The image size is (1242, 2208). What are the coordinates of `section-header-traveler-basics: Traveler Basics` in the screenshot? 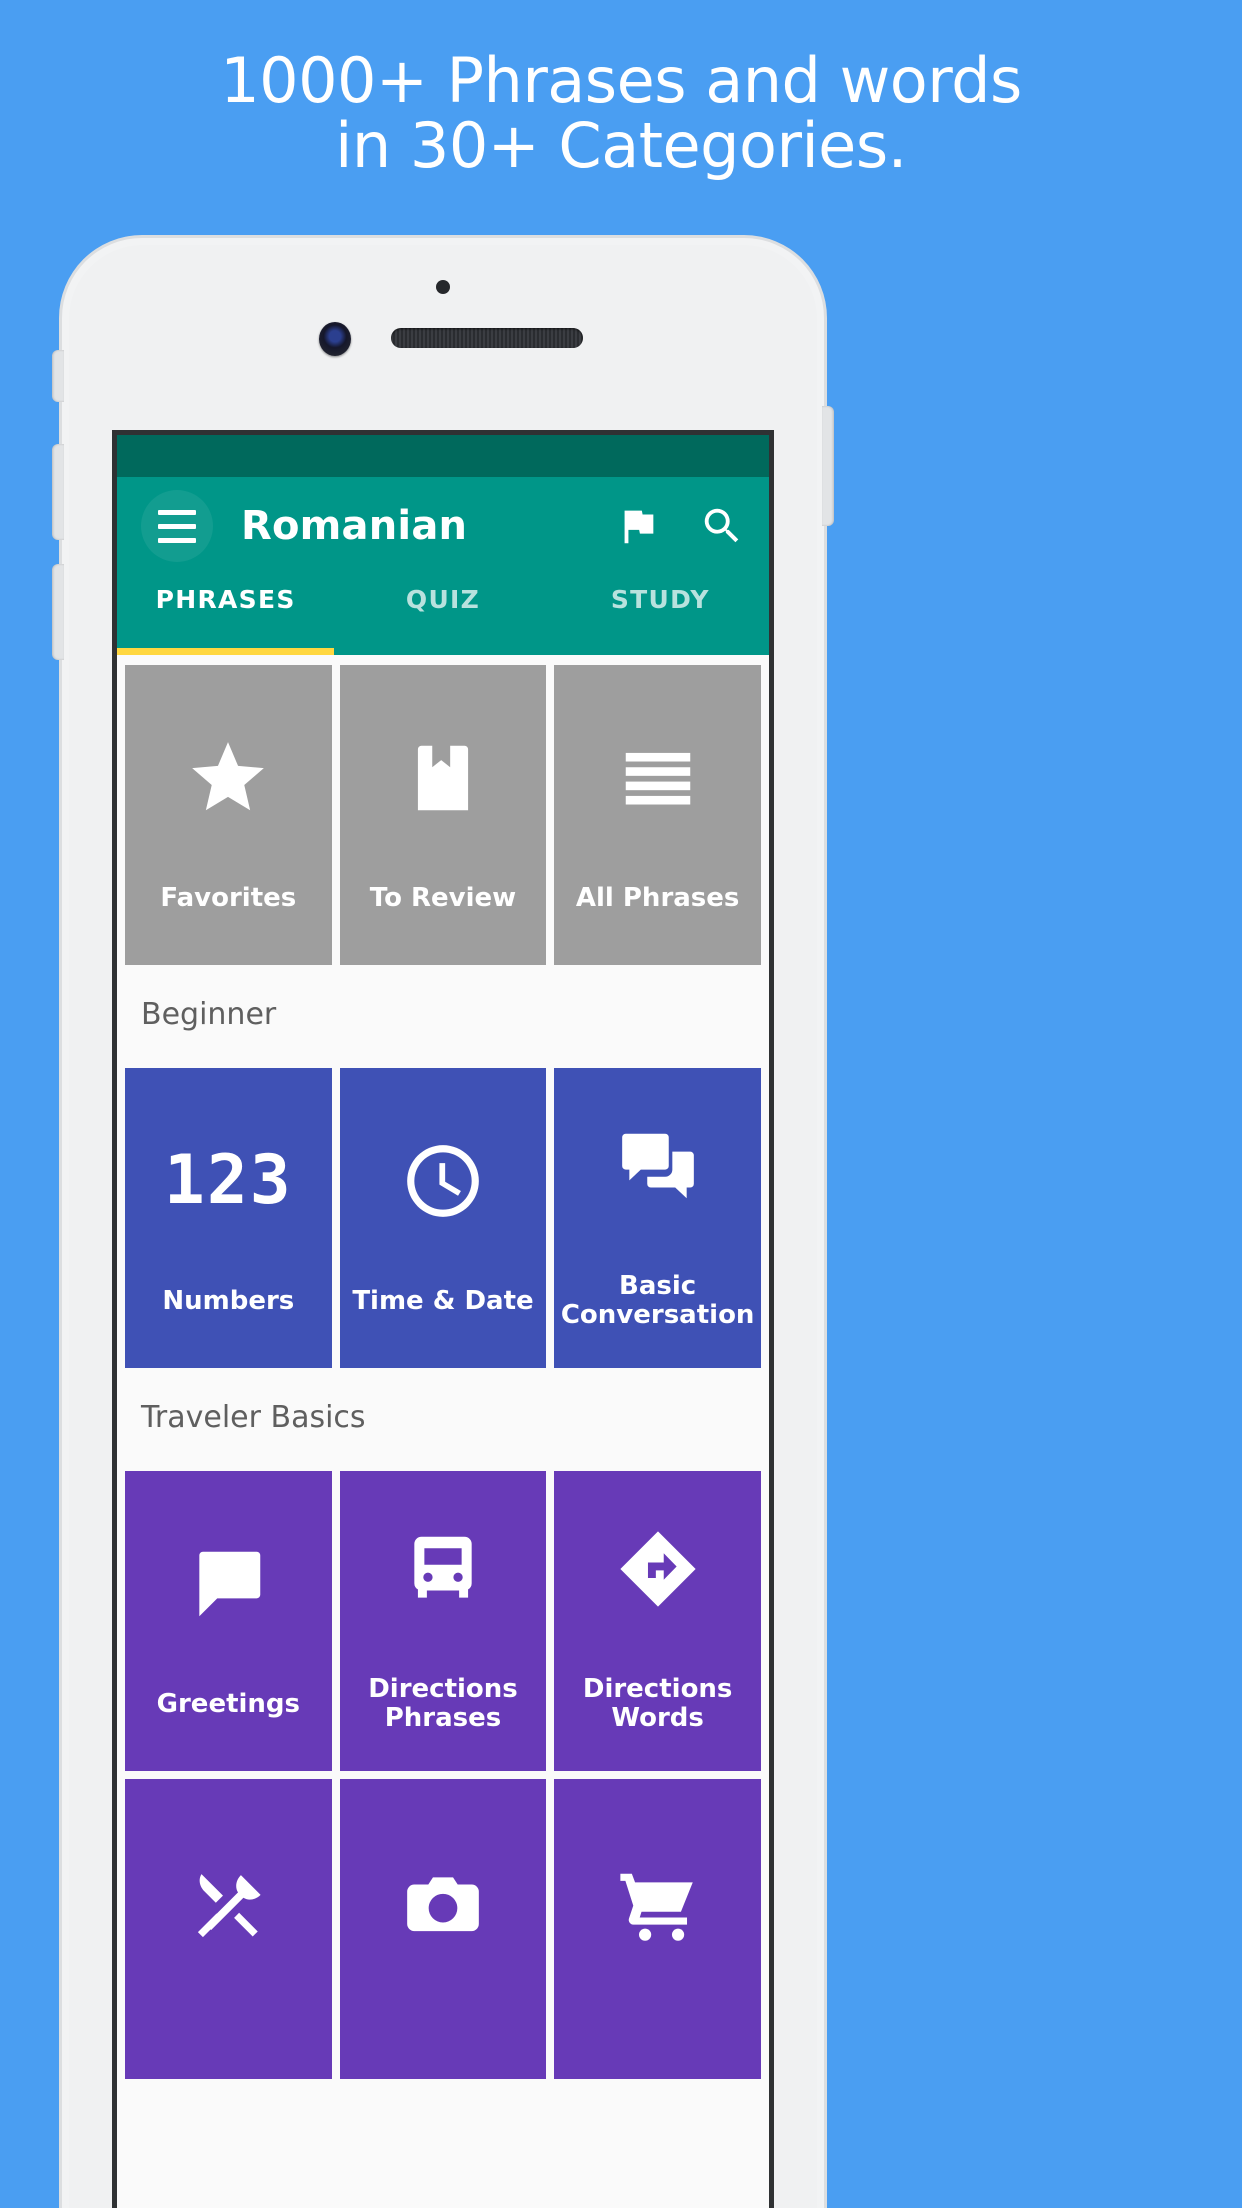 It's located at (443, 1416).